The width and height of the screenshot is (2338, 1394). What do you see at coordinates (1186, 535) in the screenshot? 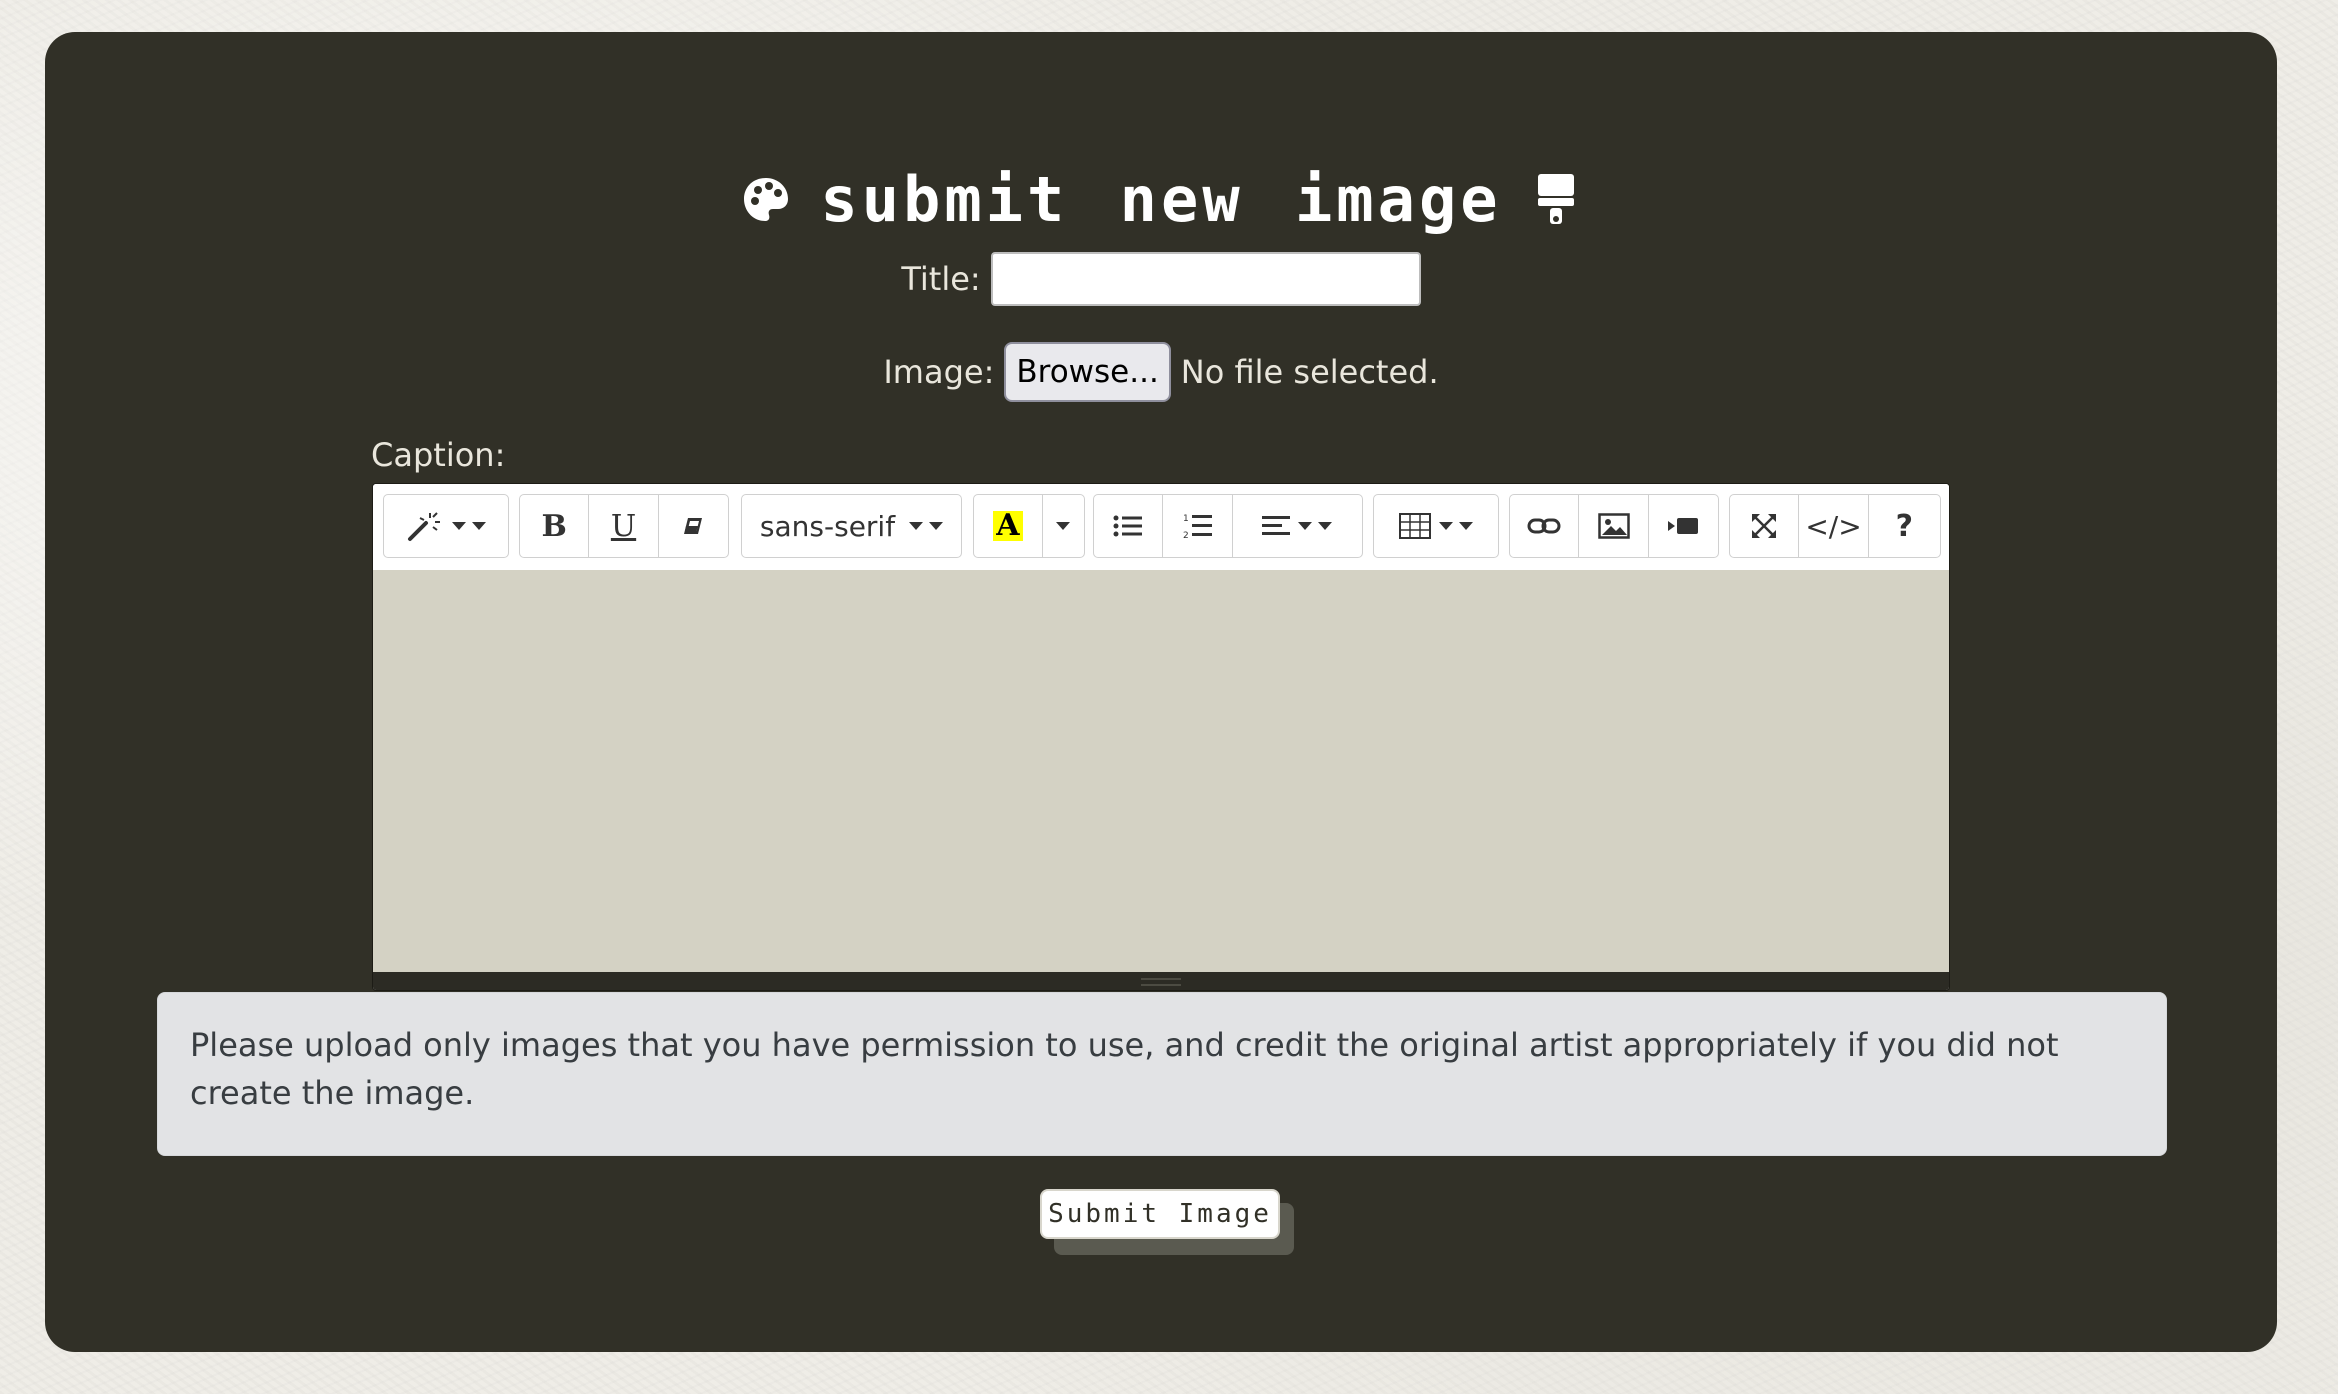
I see `svg-text: 2` at bounding box center [1186, 535].